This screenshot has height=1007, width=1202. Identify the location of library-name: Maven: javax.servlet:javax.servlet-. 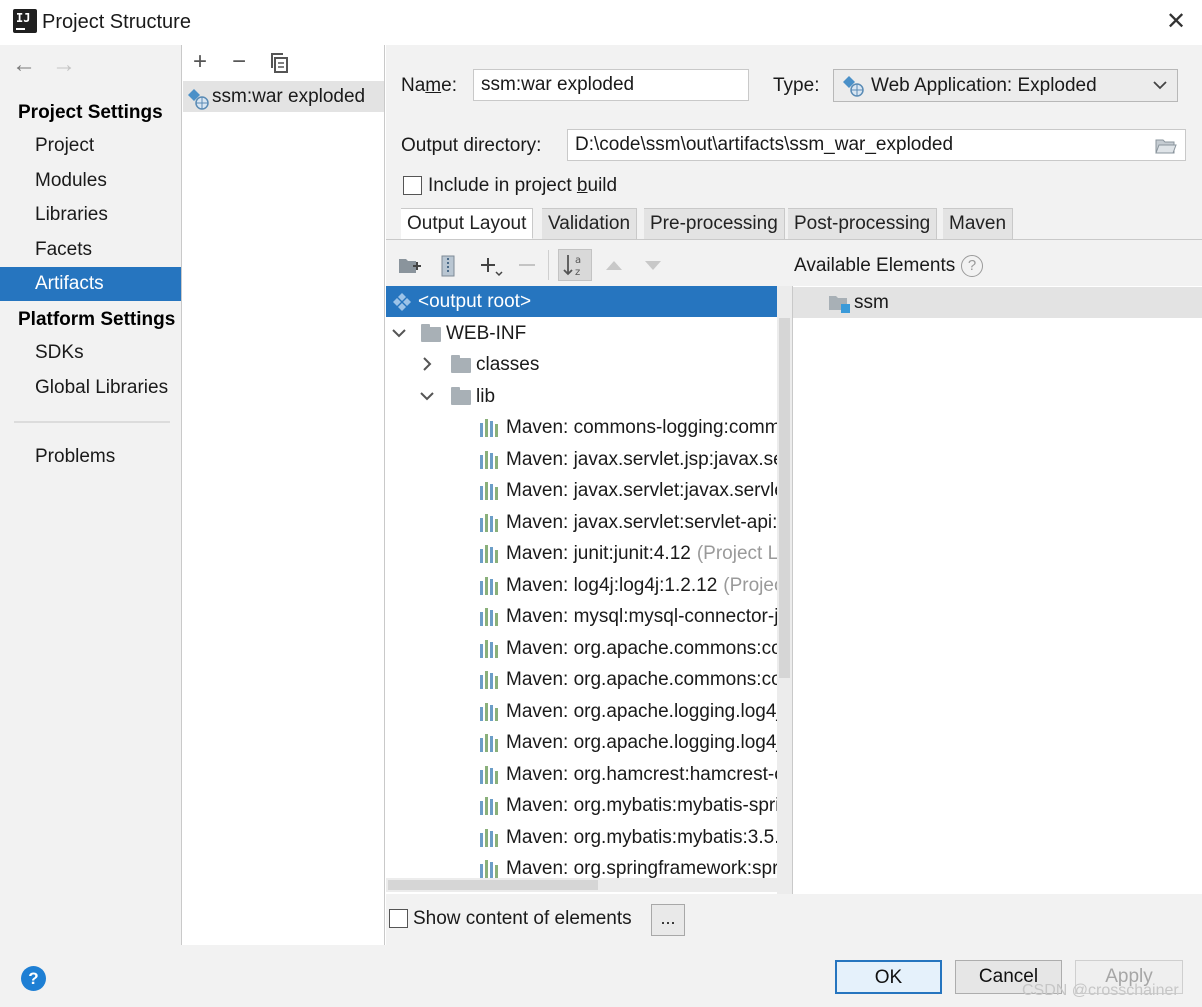
(649, 490).